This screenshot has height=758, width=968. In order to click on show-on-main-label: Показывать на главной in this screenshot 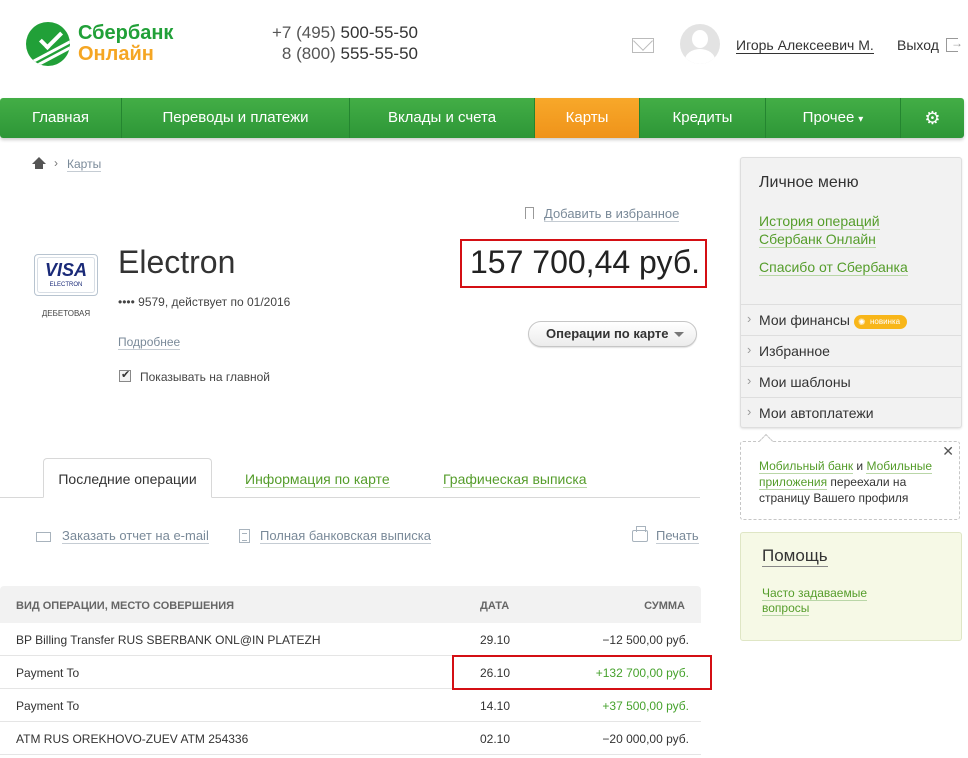, I will do `click(205, 377)`.